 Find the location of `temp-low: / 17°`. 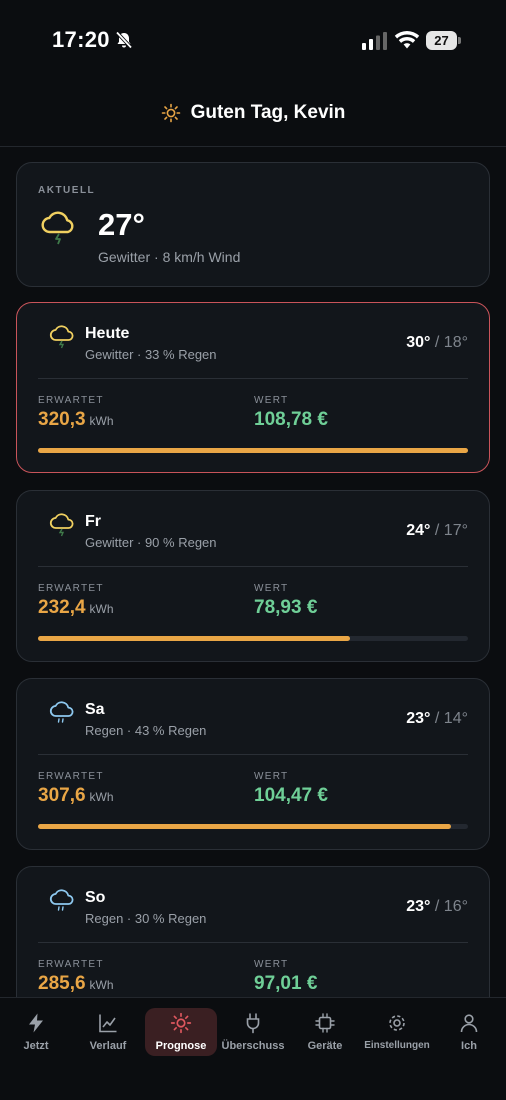

temp-low: / 17° is located at coordinates (451, 530).